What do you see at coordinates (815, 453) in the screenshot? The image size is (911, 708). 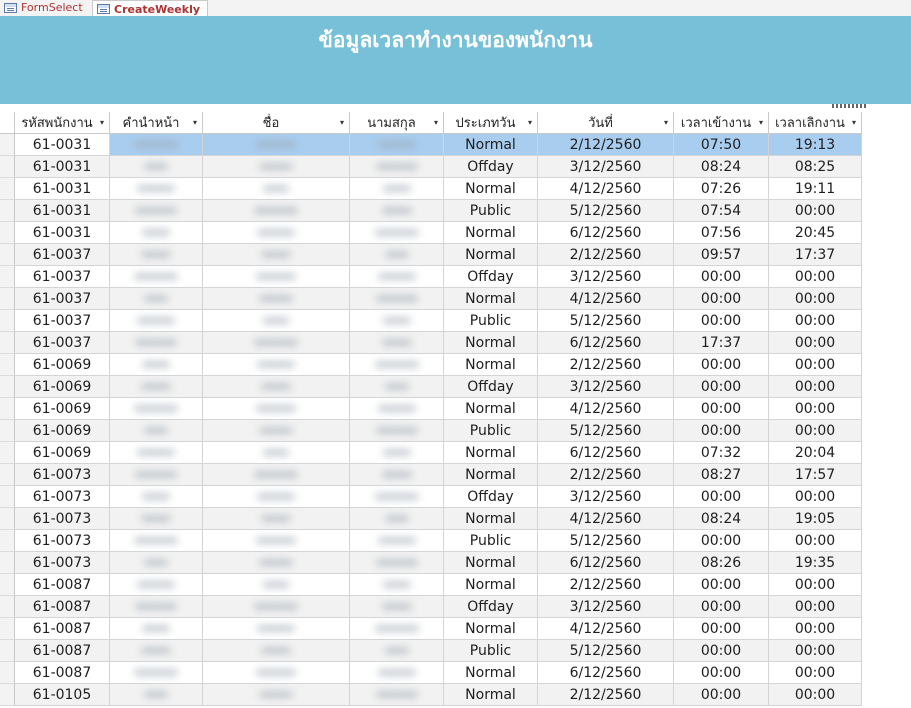 I see `cell-time-out: 20:04` at bounding box center [815, 453].